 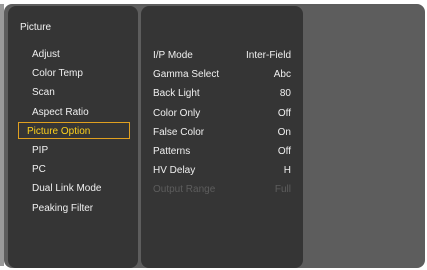 What do you see at coordinates (172, 151) in the screenshot?
I see `setting-label: Patterns` at bounding box center [172, 151].